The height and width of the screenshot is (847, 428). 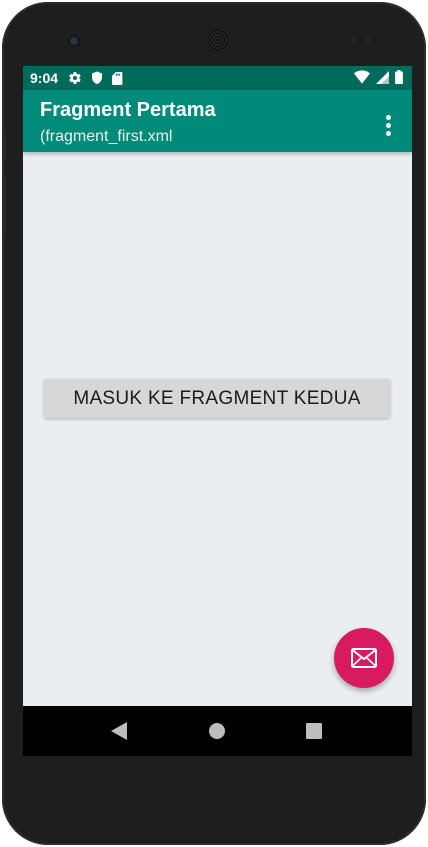 What do you see at coordinates (218, 40) in the screenshot?
I see `earpiece-speaker` at bounding box center [218, 40].